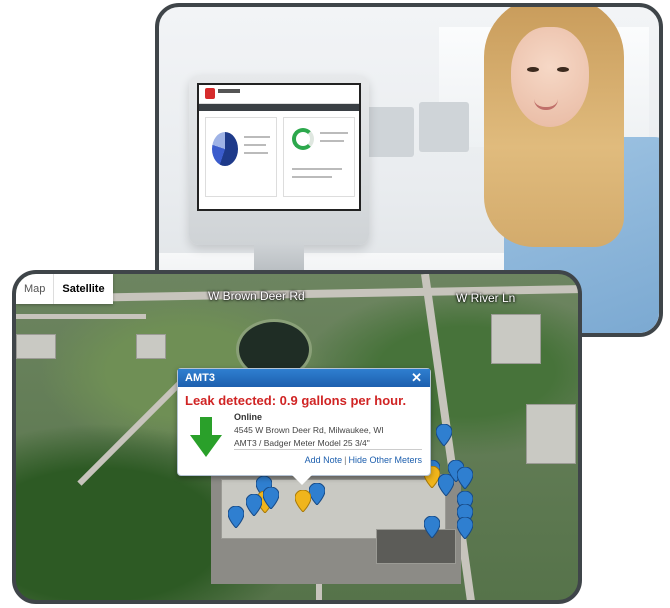 The image size is (670, 608). Describe the element at coordinates (229, 91) in the screenshot. I see `dashboard-logo-text` at that location.